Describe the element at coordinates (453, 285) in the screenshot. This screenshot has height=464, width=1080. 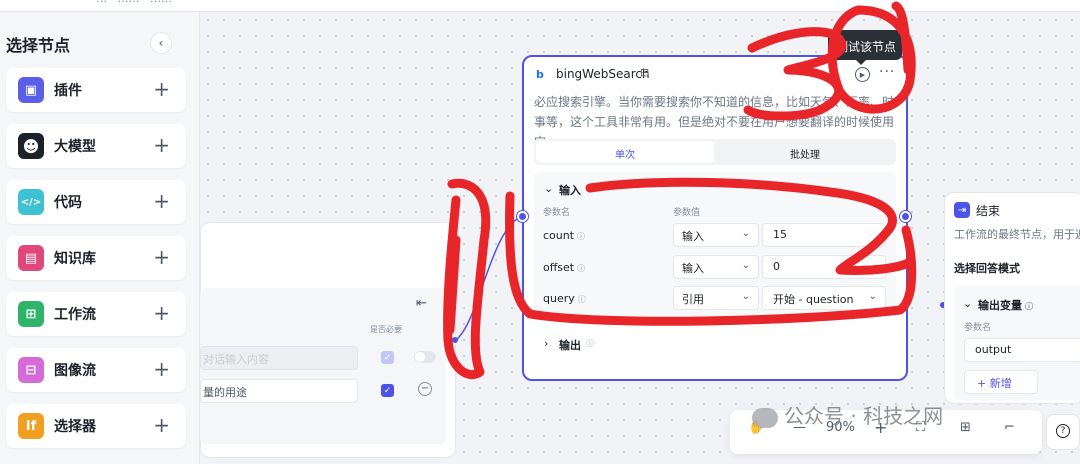
I see `annotation-vertical-stroke` at that location.